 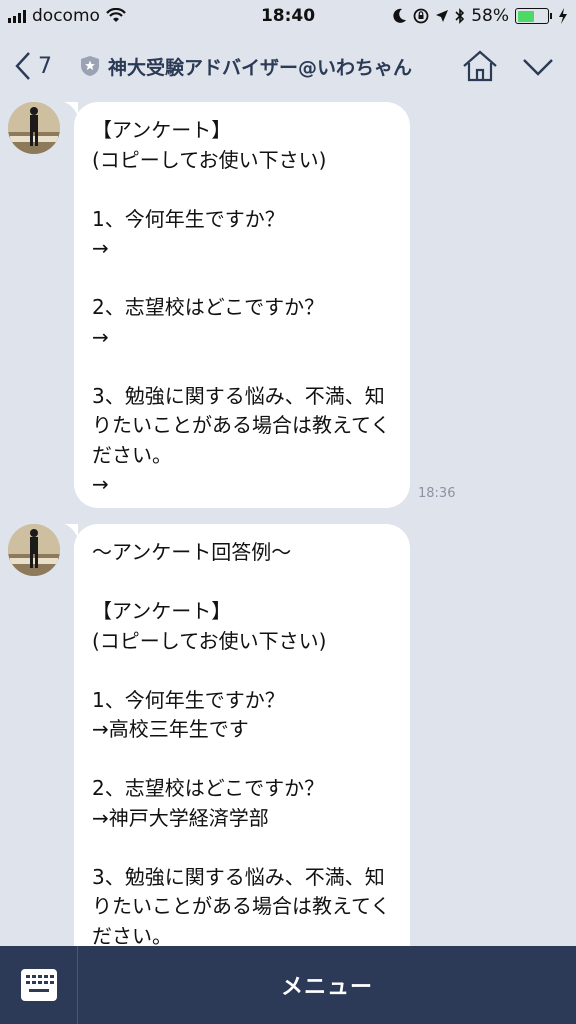 I want to click on message-timestamp: 18:36, so click(x=437, y=493).